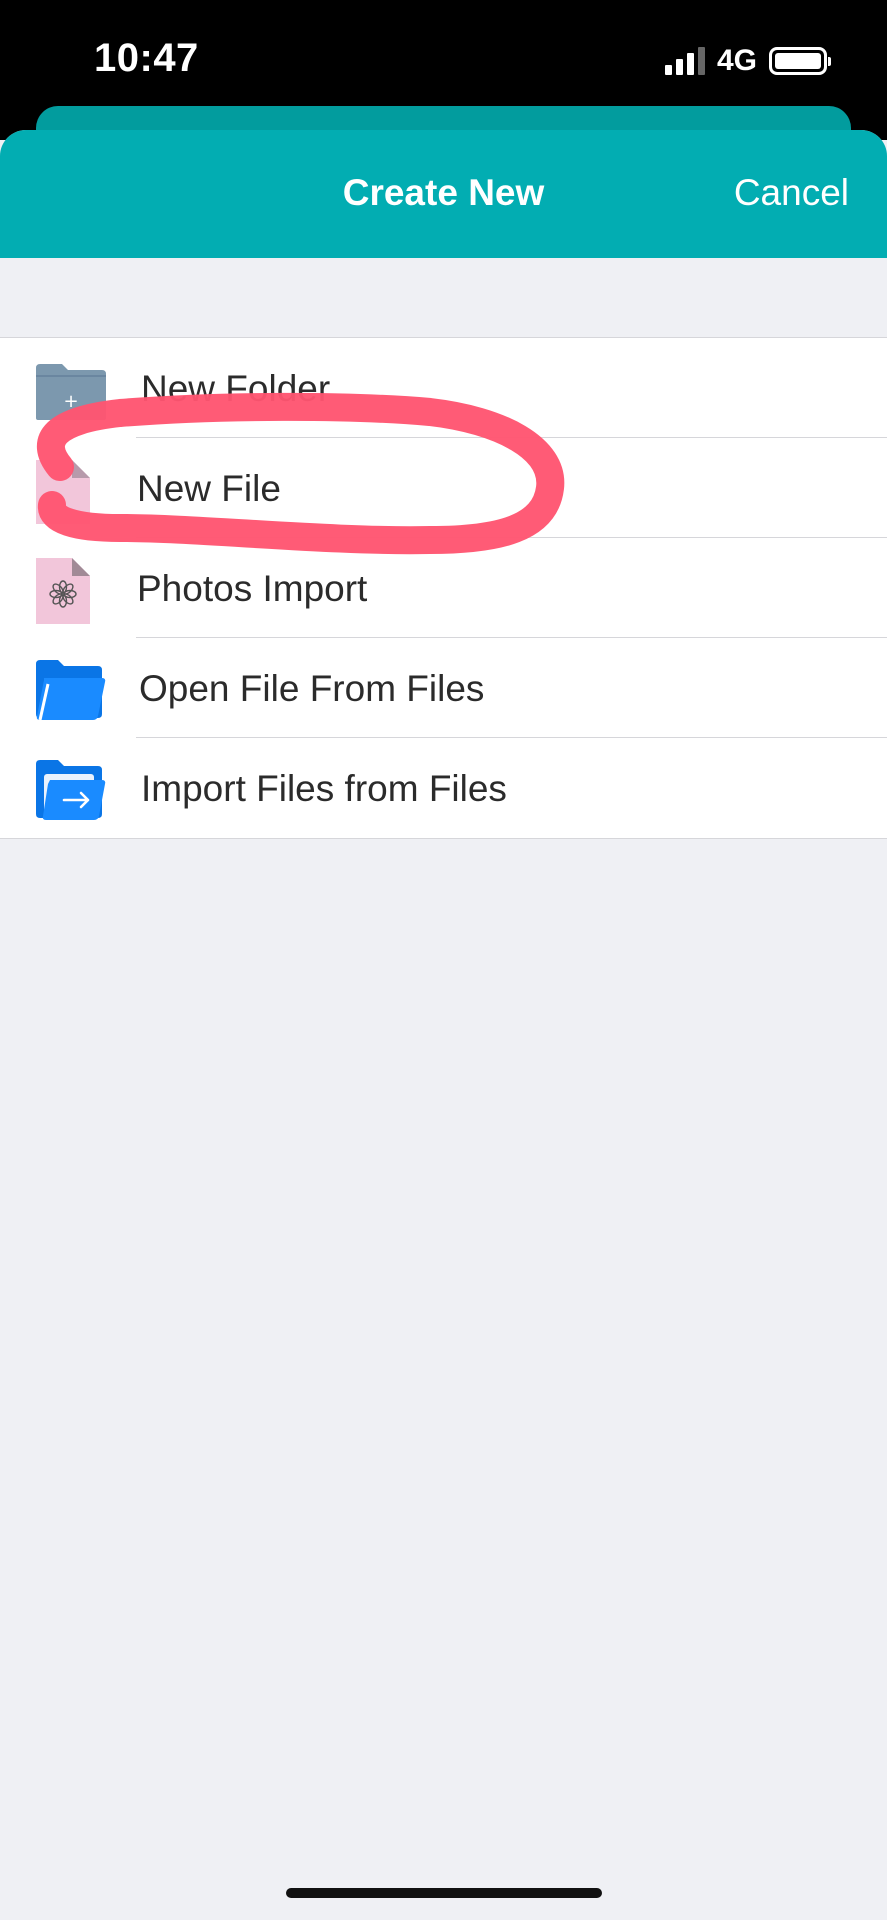 The image size is (887, 1920). Describe the element at coordinates (63, 591) in the screenshot. I see `photos-icon` at that location.